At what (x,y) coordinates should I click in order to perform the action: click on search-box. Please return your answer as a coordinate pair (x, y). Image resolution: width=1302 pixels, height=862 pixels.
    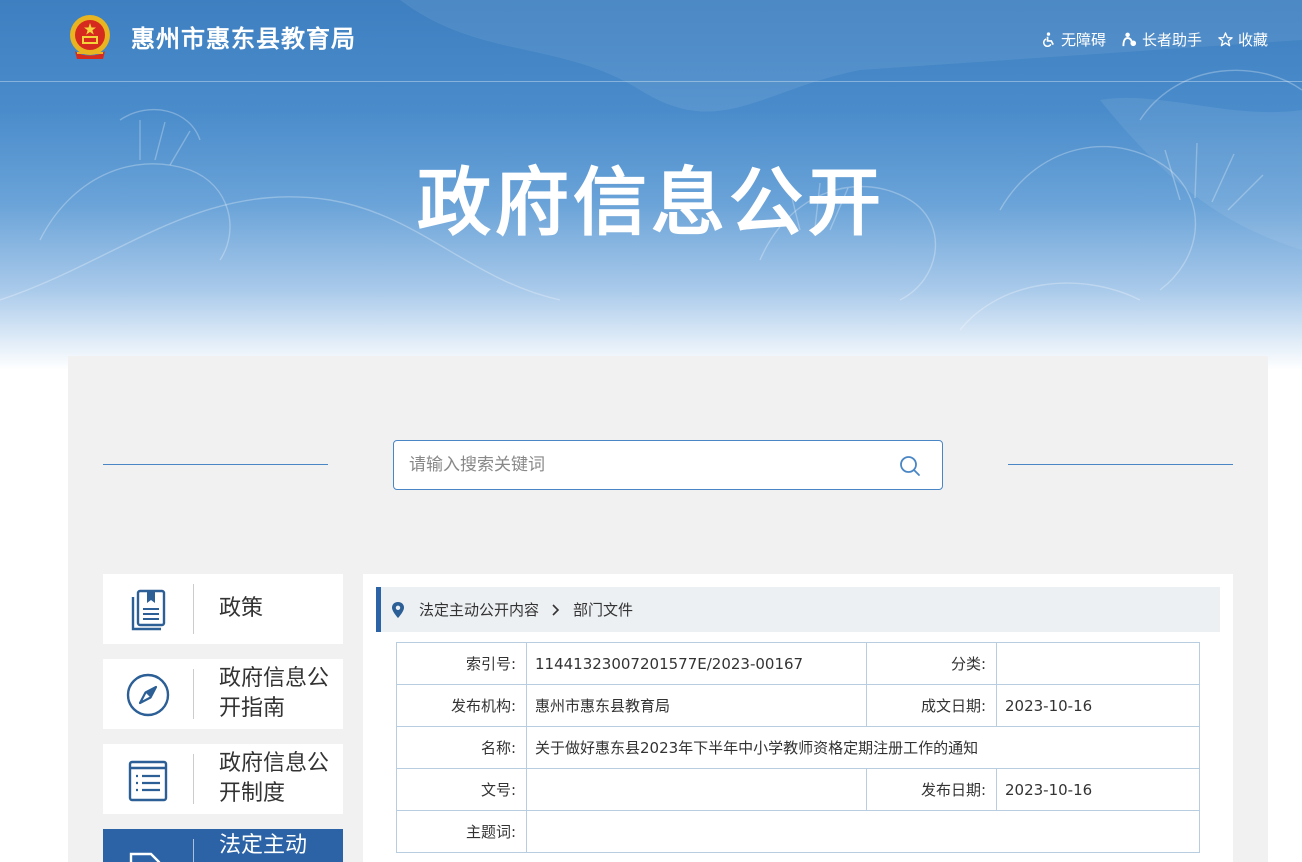
    Looking at the image, I should click on (668, 465).